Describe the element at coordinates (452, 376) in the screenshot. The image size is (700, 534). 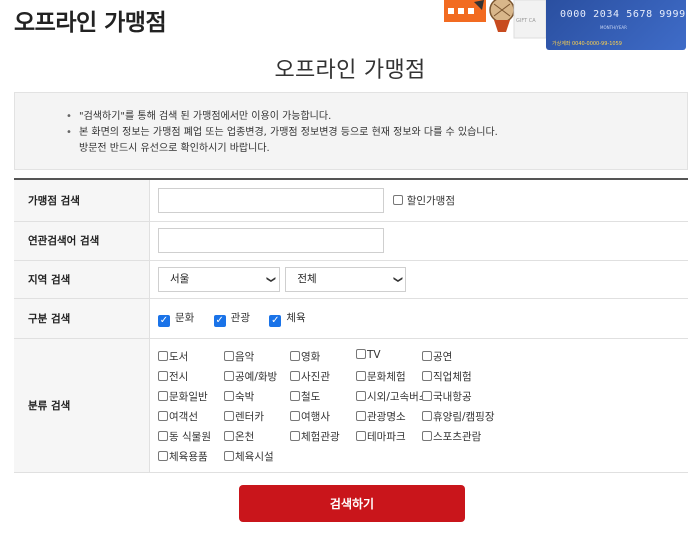
I see `category-checkbox-label: 직업체험` at that location.